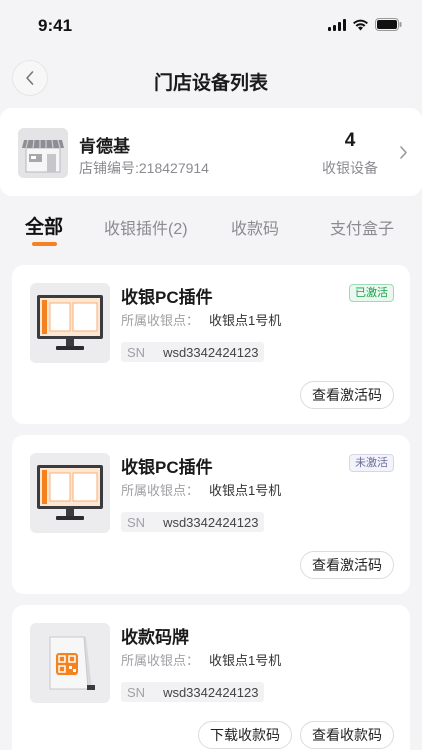 The width and height of the screenshot is (422, 750). I want to click on status-badge: 已激活, so click(371, 293).